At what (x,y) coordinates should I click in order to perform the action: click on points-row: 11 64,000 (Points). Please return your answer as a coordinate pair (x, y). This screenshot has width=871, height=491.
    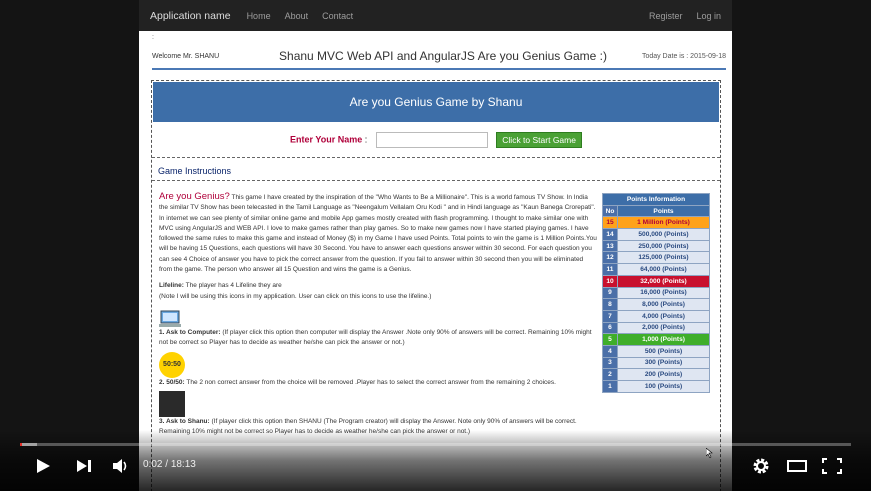
    Looking at the image, I should click on (656, 269).